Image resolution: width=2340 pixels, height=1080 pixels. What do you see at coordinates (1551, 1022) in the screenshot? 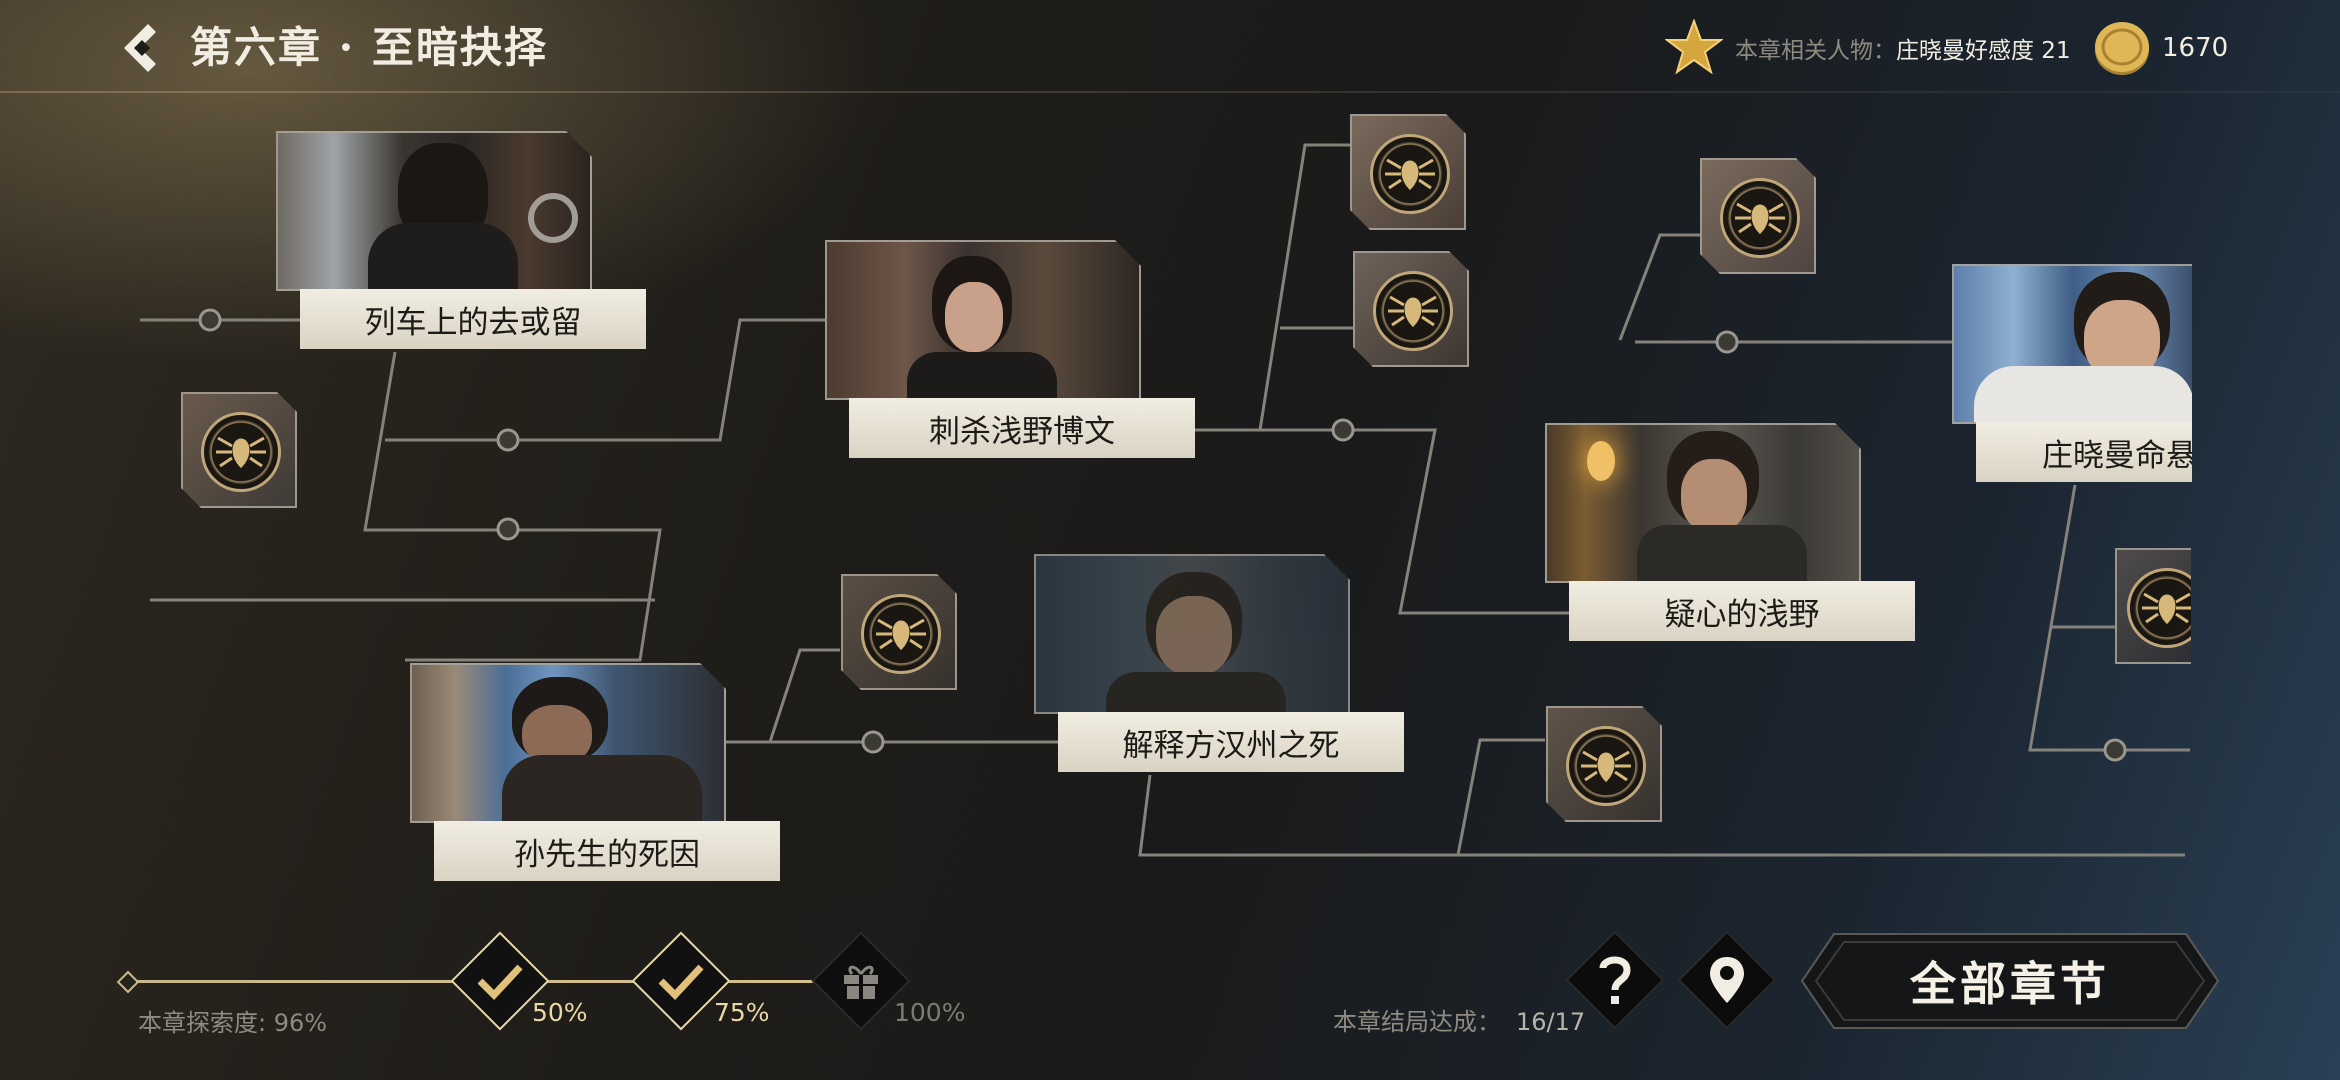
I see `ending-value: 16/17` at bounding box center [1551, 1022].